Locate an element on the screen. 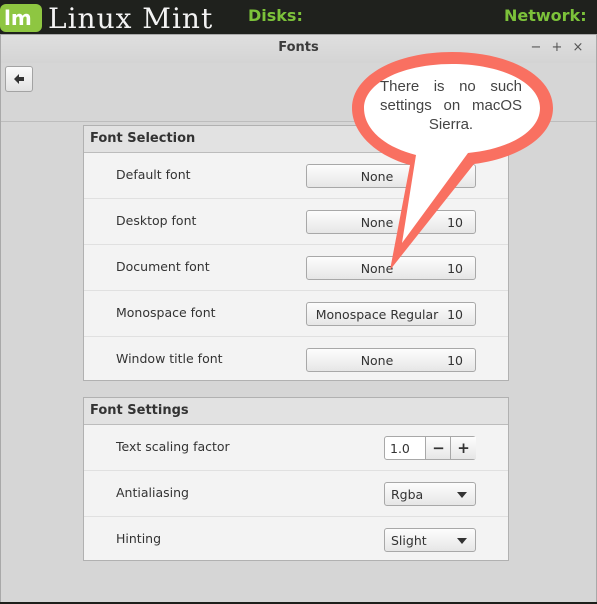 Image resolution: width=597 pixels, height=604 pixels. text-scaling-increment-button: + is located at coordinates (463, 448).